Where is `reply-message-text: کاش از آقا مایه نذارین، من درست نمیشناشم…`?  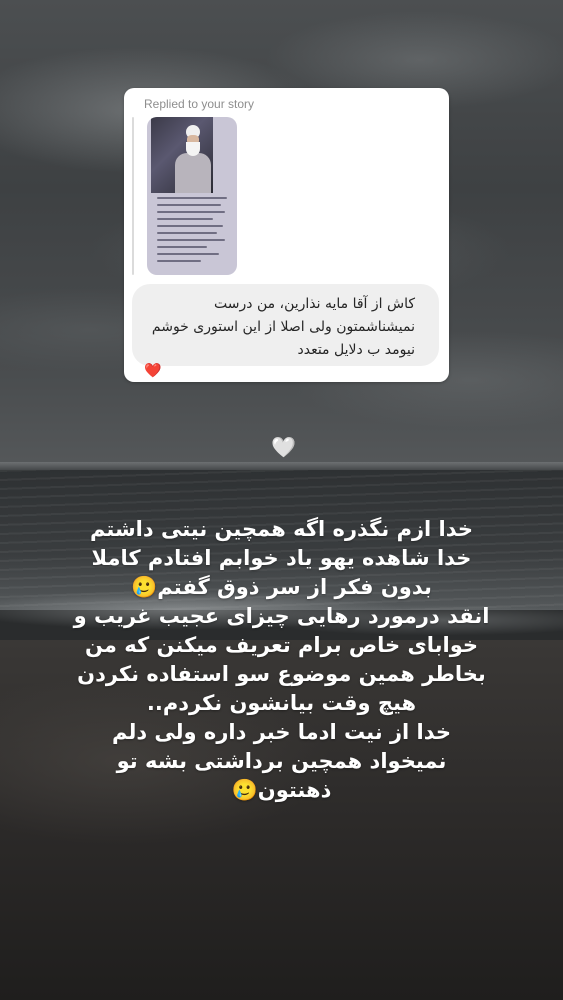 reply-message-text: کاش از آقا مایه نذارین، من درست نمیشناشم… is located at coordinates (283, 327).